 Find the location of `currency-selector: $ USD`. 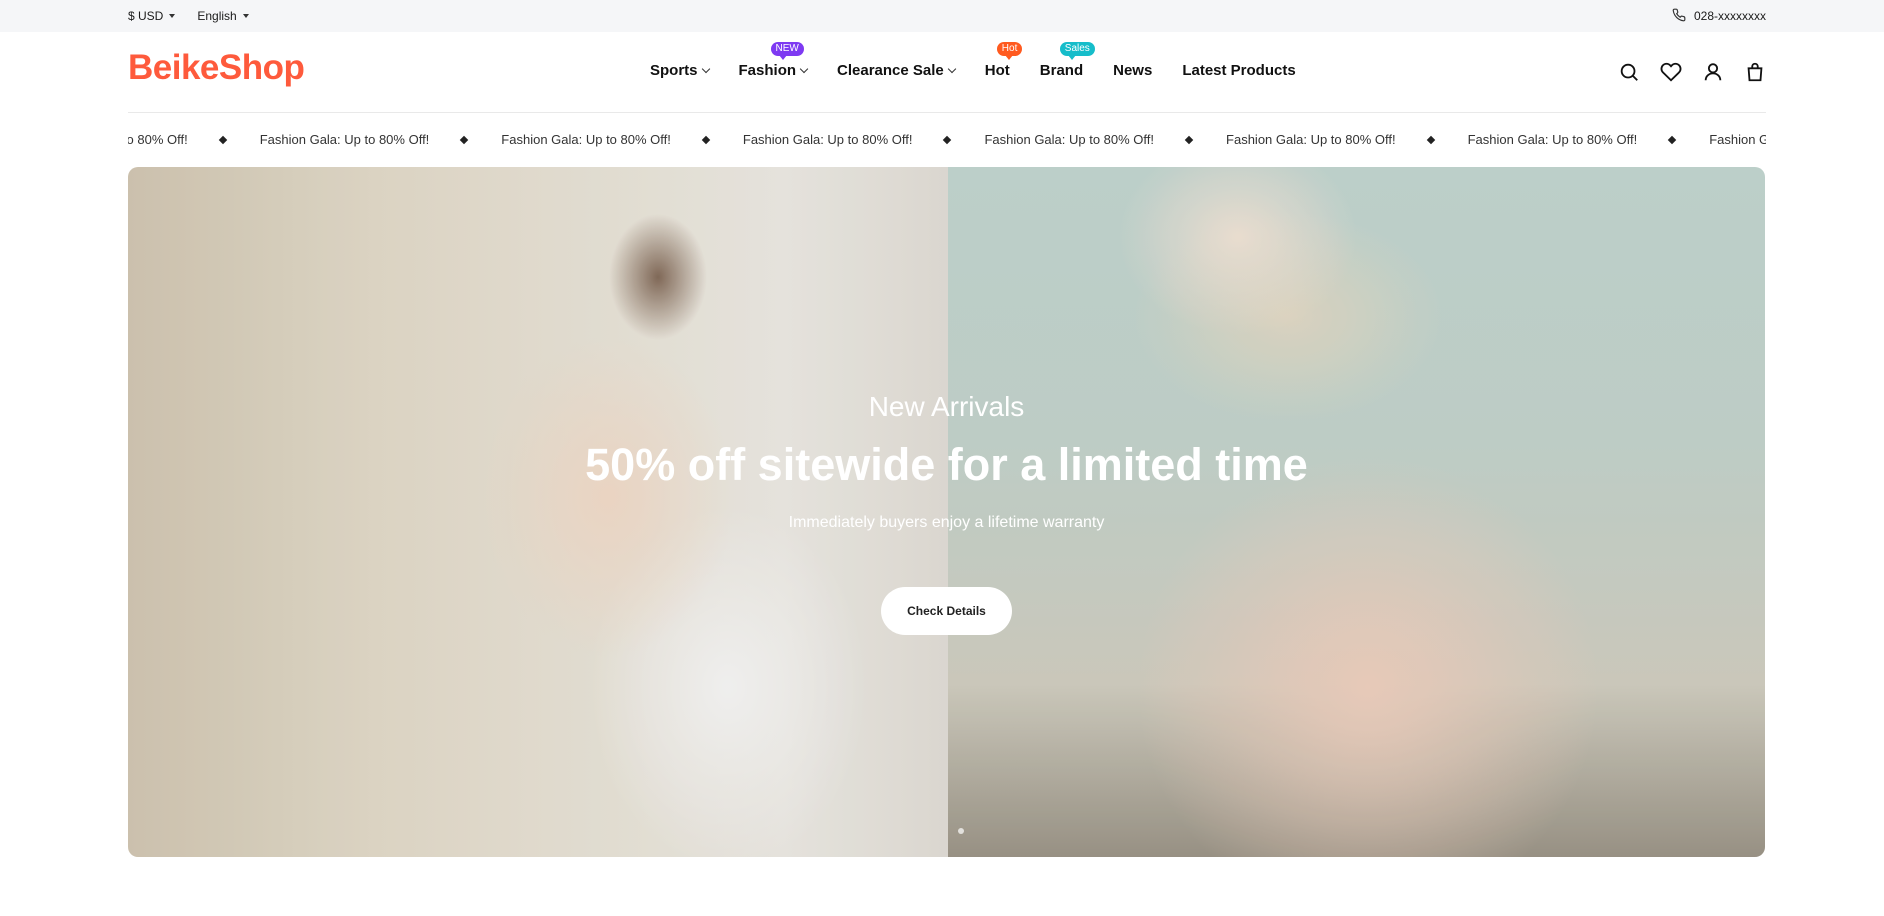

currency-selector: $ USD is located at coordinates (152, 16).